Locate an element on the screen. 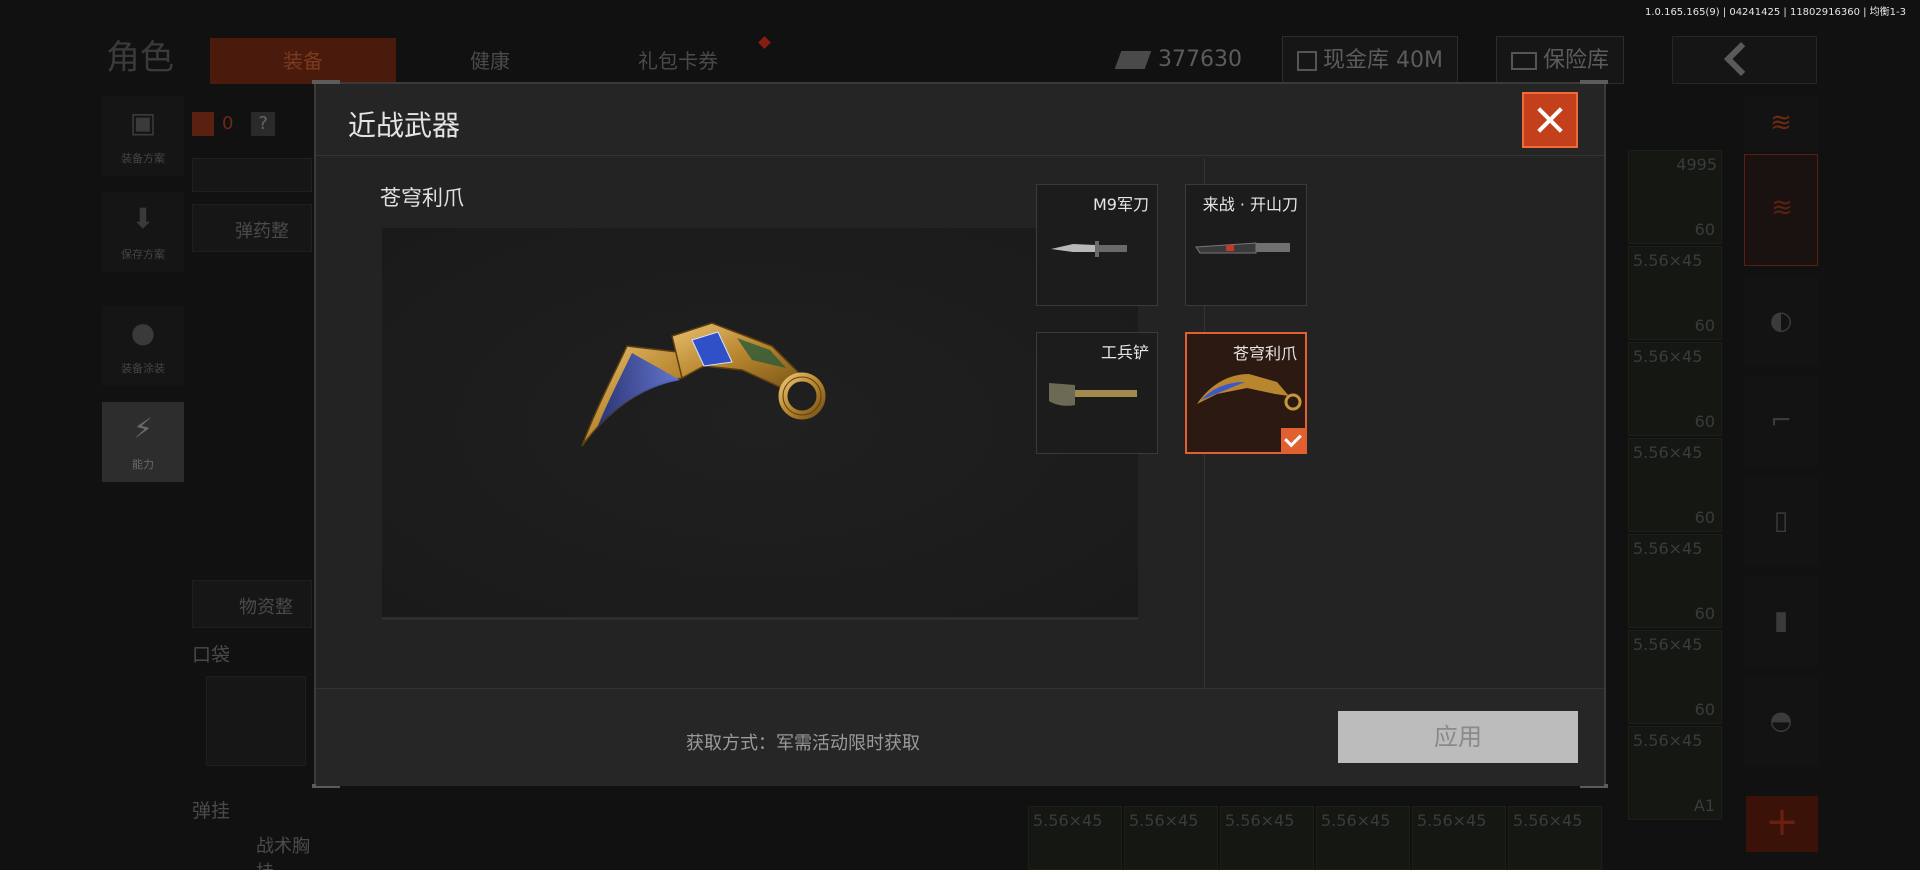 The height and width of the screenshot is (870, 1920). right-nav-helmet: ◐ is located at coordinates (1781, 321).